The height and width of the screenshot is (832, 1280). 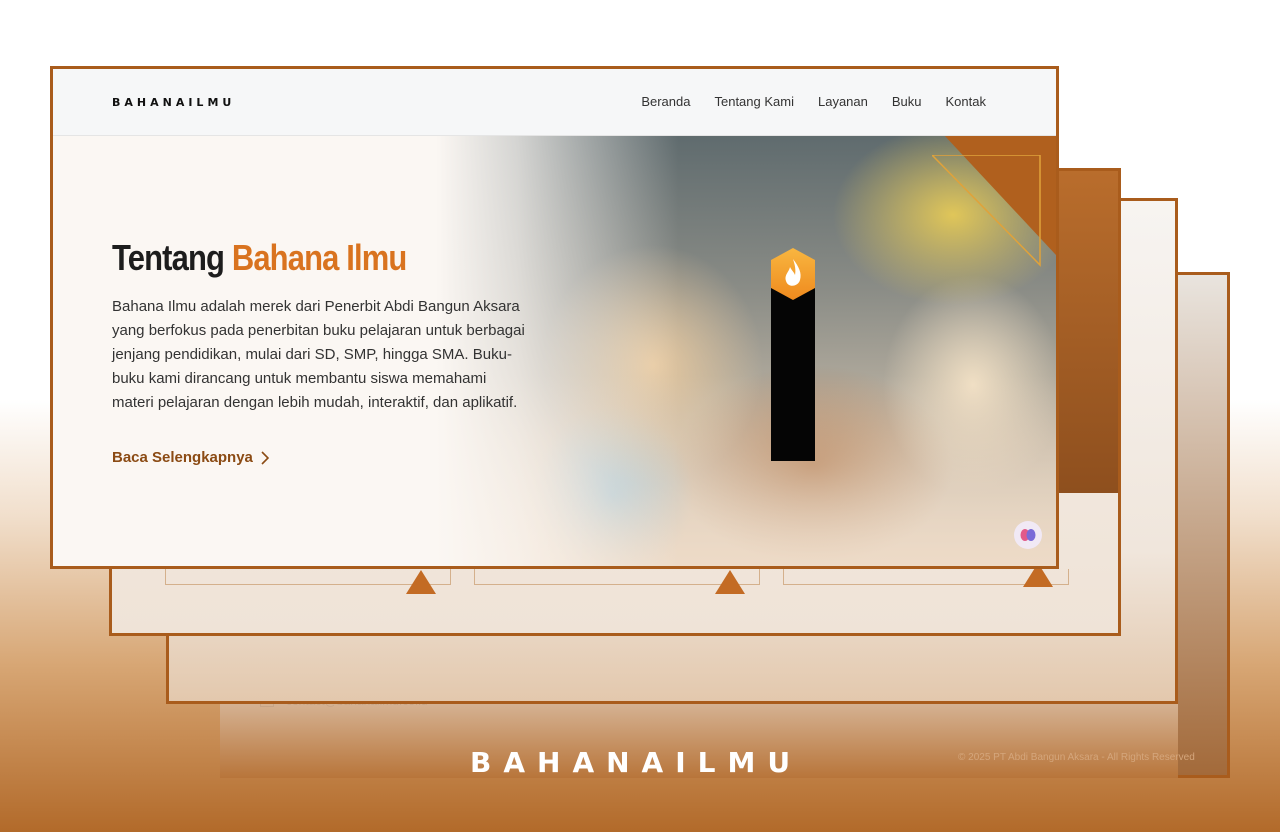 What do you see at coordinates (665, 101) in the screenshot?
I see `nav-link-beranda: Beranda` at bounding box center [665, 101].